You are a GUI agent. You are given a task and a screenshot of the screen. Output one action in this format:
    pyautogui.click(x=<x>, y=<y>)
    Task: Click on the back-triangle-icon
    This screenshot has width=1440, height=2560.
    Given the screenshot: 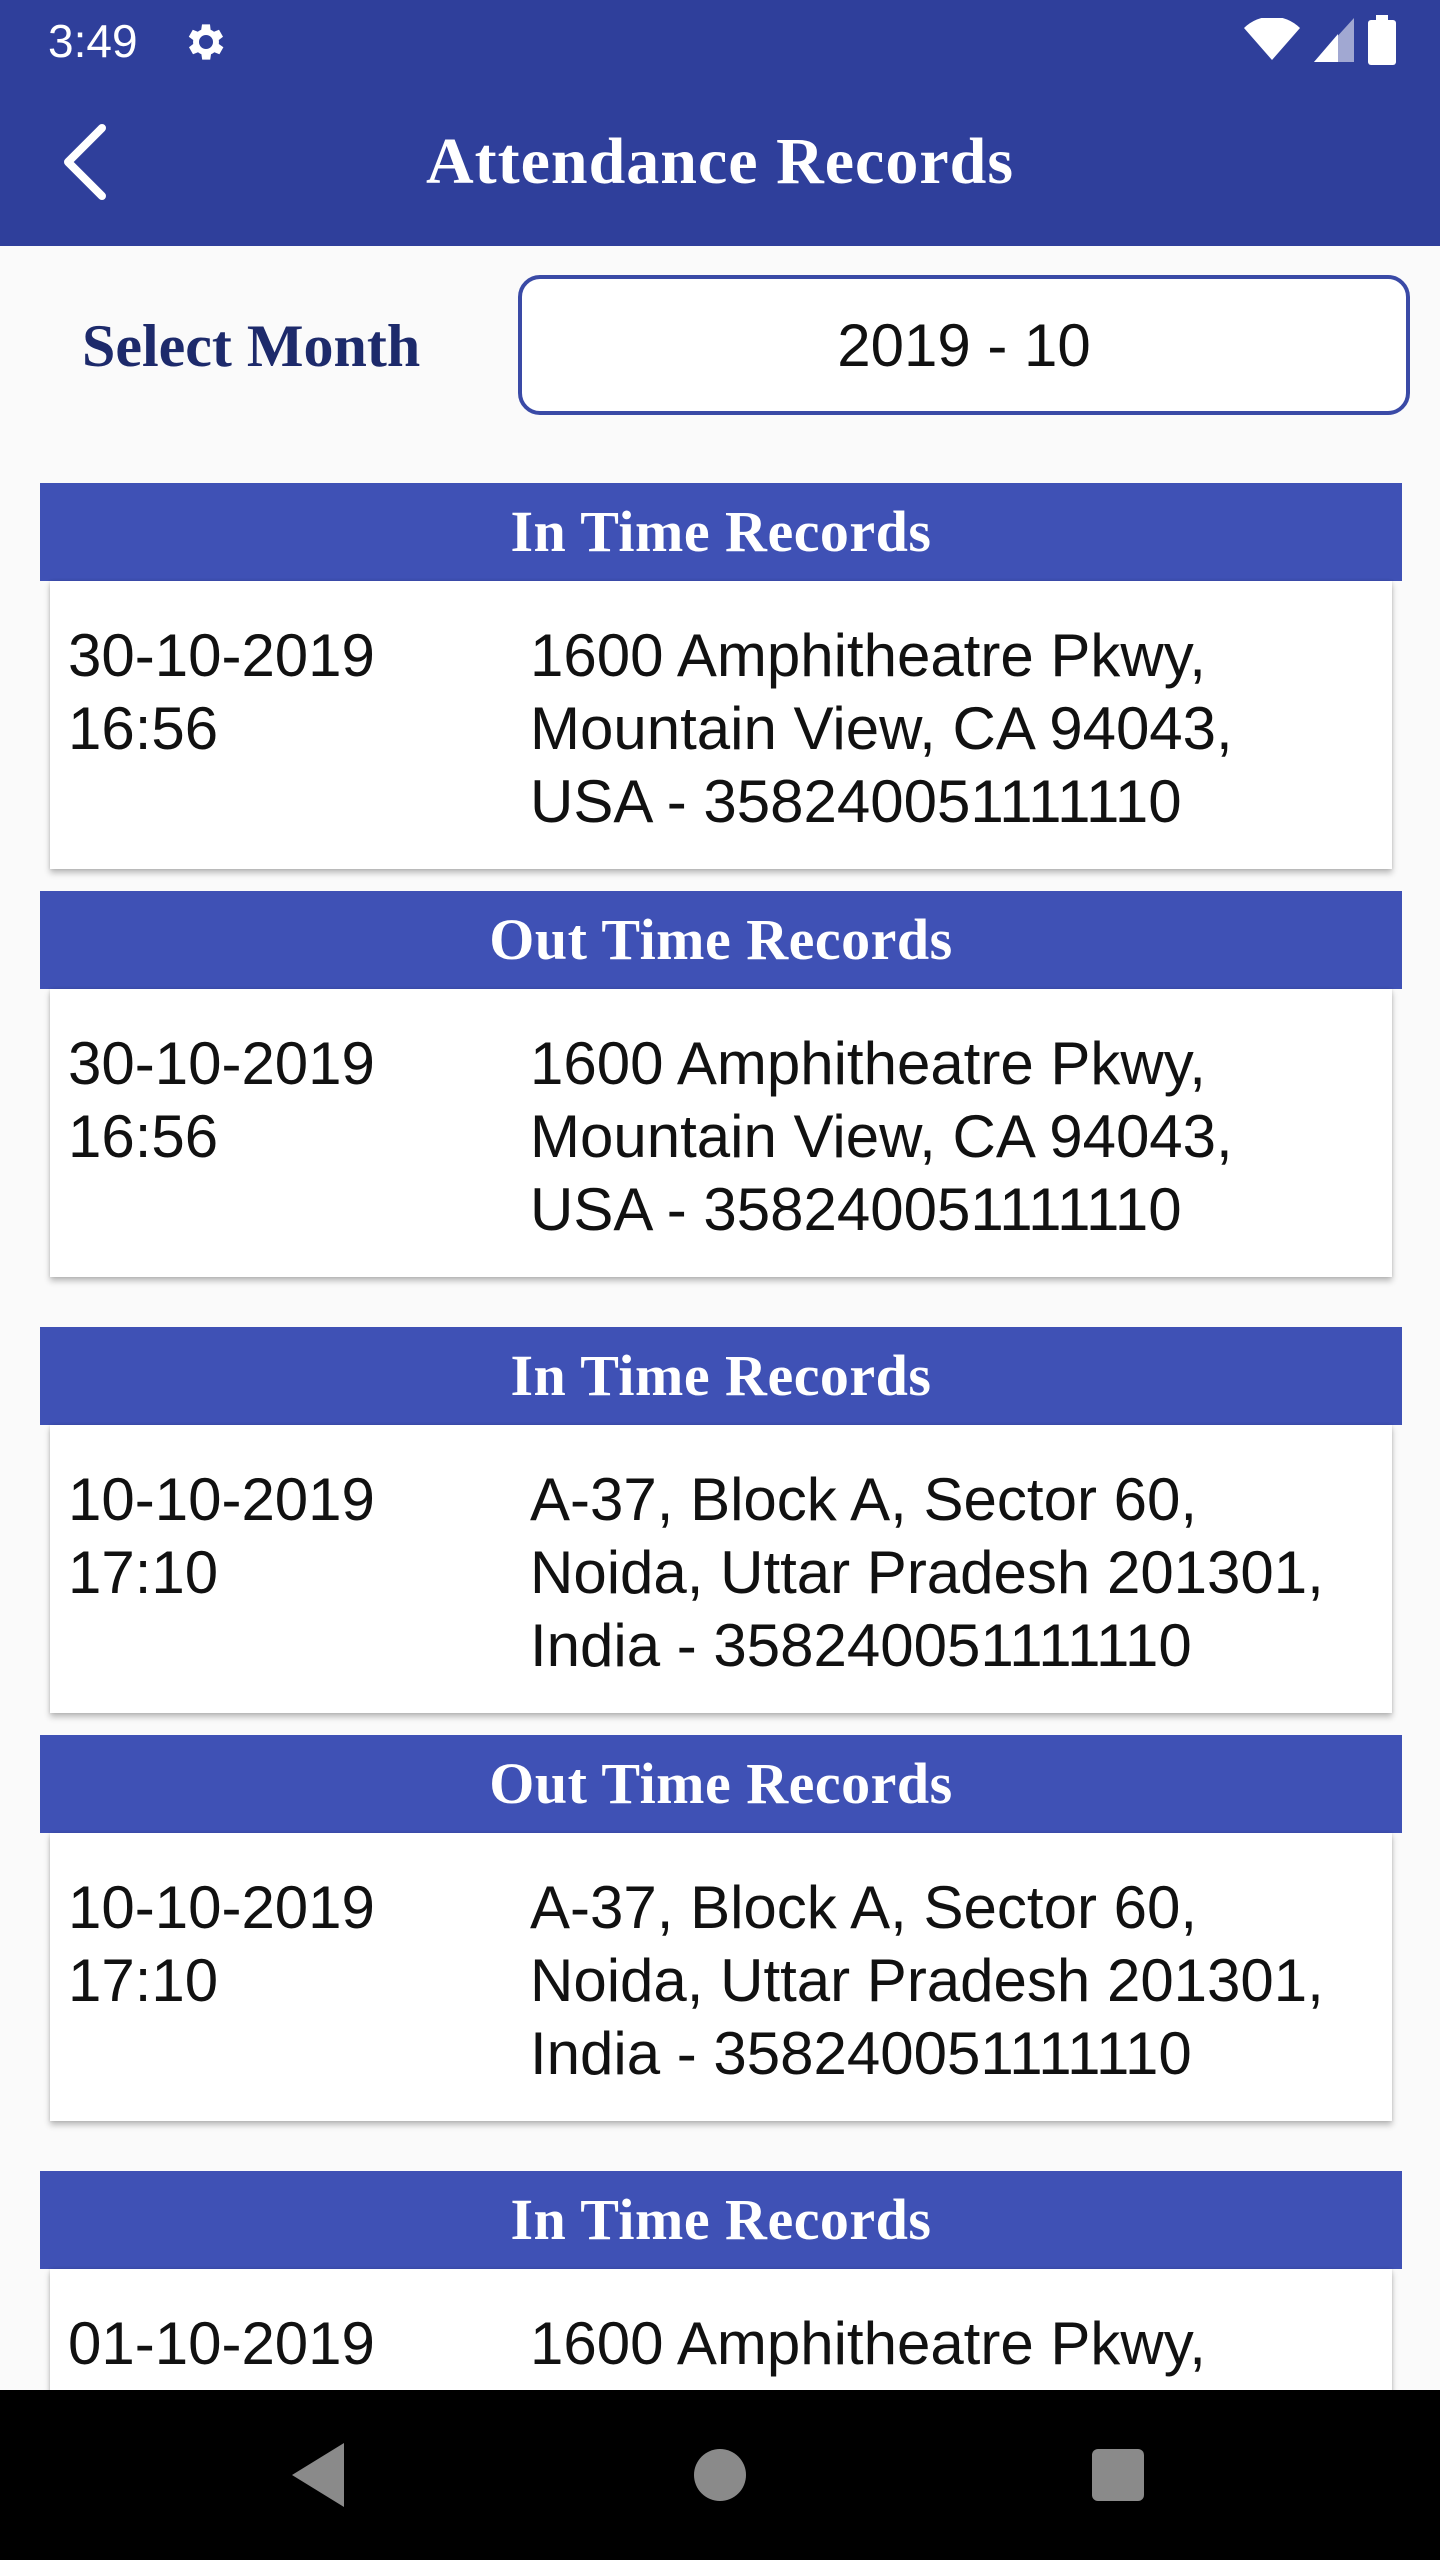 What is the action you would take?
    pyautogui.click(x=318, y=2475)
    